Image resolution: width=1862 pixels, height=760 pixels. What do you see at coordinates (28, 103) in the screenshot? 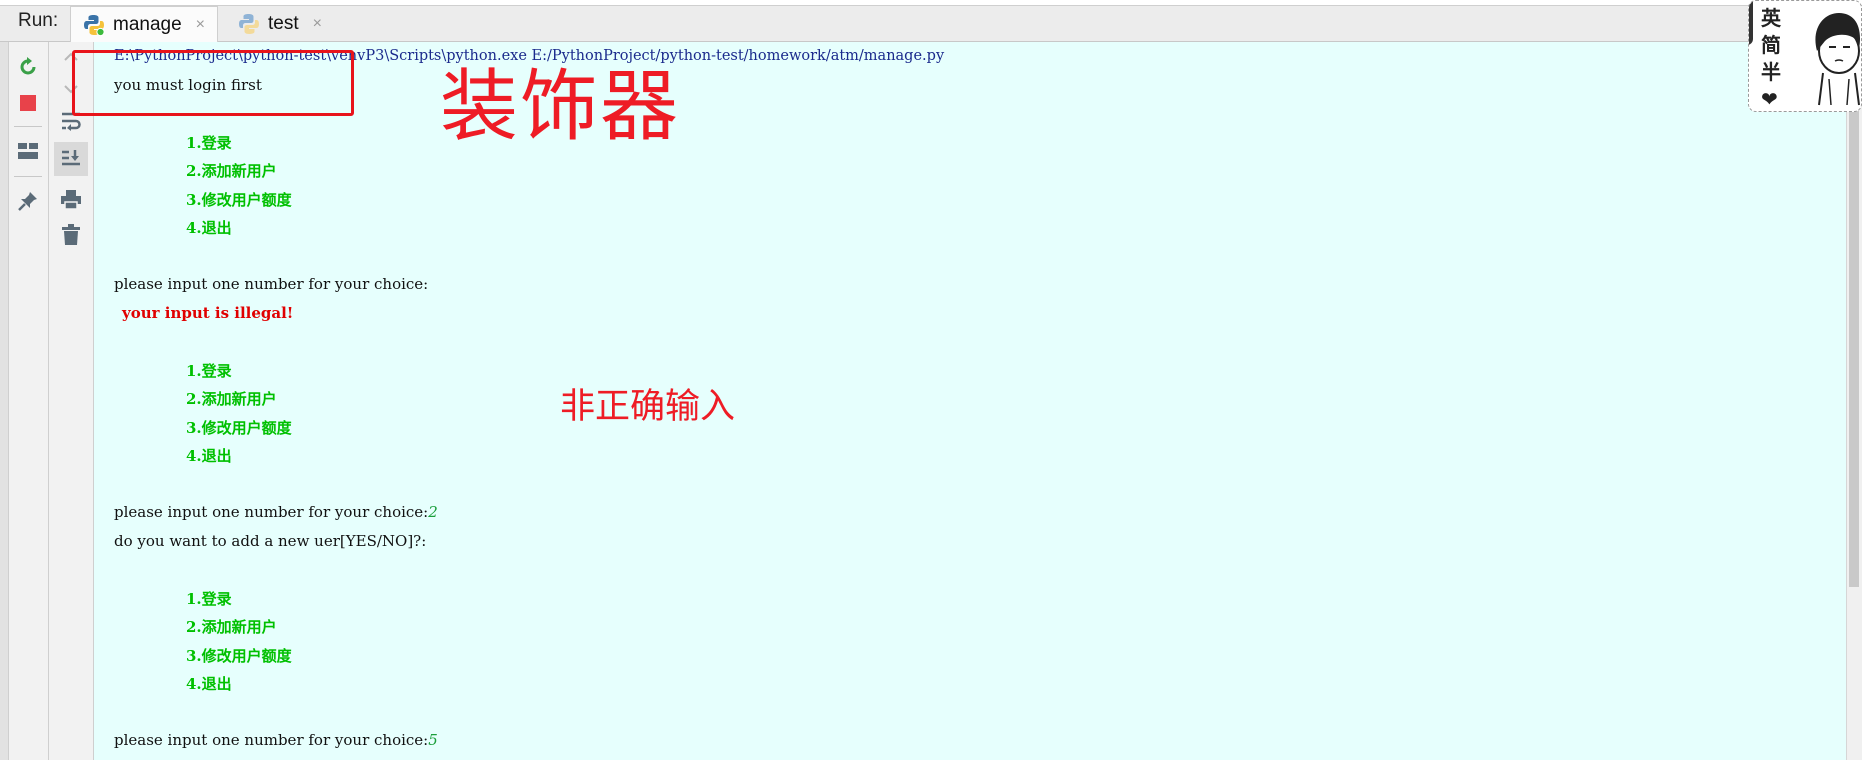
I see `stop-icon` at bounding box center [28, 103].